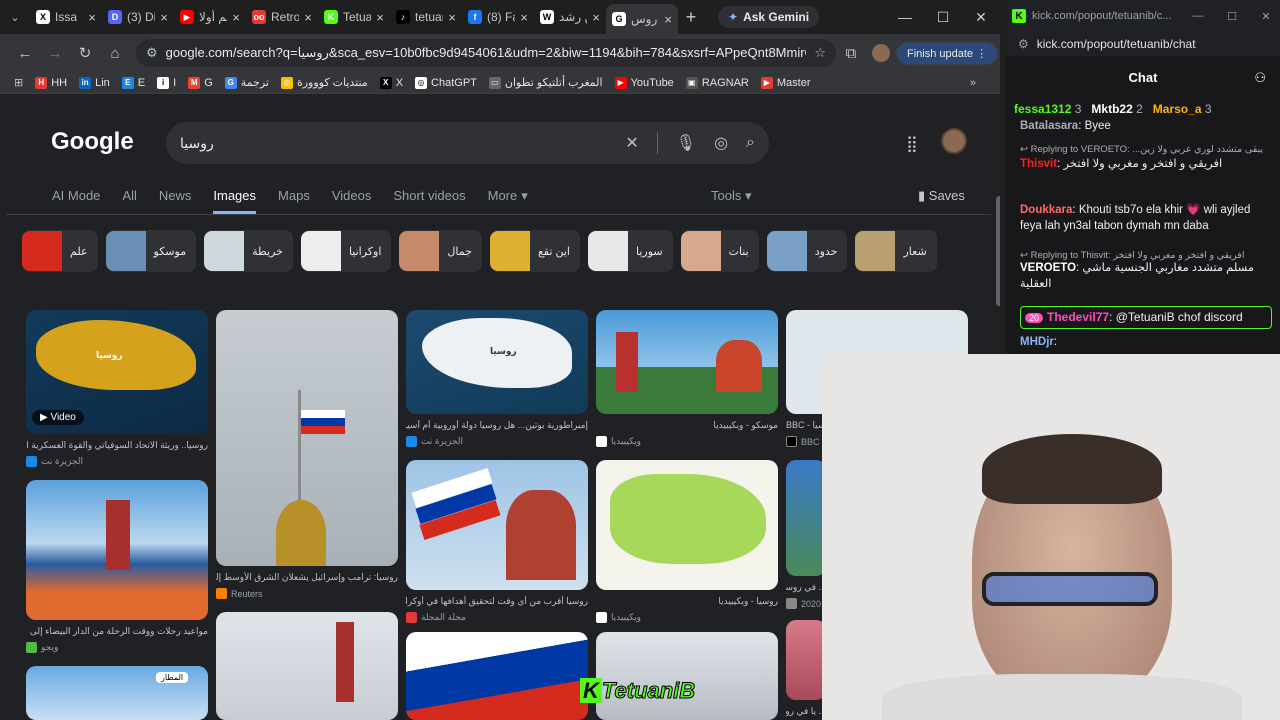 The image size is (1280, 720). I want to click on bookmark-item: ▶ Master, so click(785, 82).